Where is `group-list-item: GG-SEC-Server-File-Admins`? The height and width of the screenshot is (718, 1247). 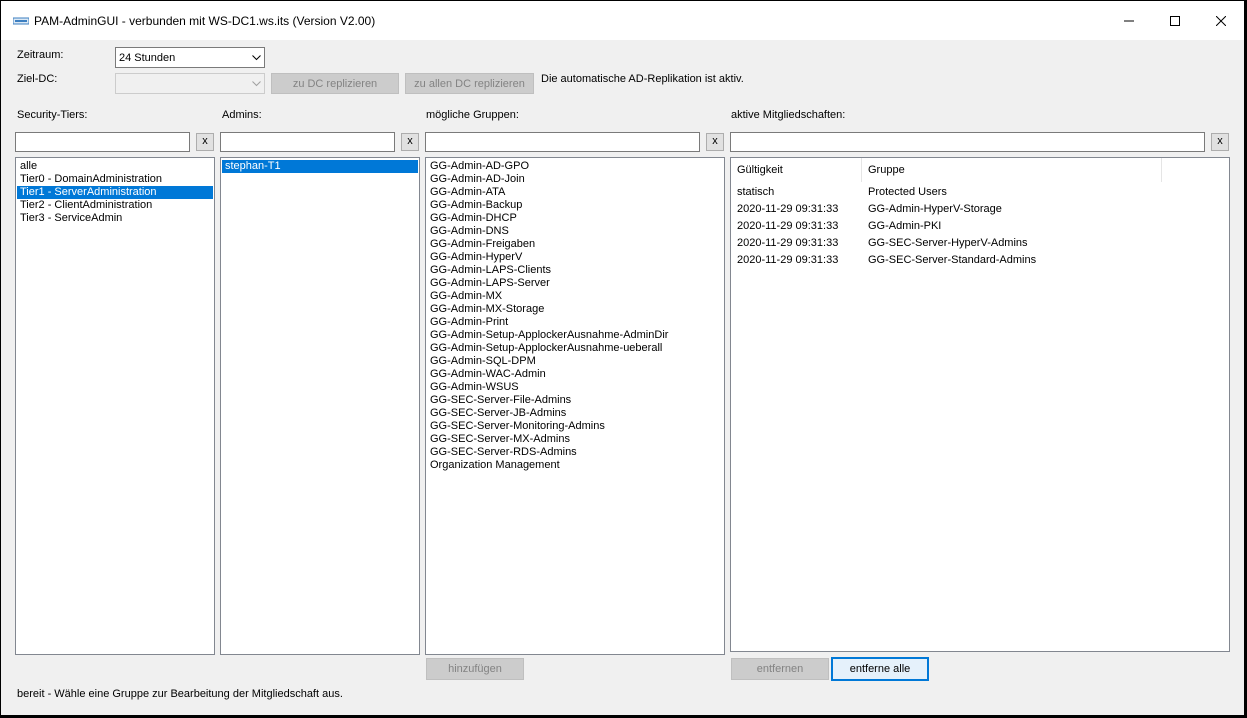
group-list-item: GG-SEC-Server-File-Admins is located at coordinates (575, 400).